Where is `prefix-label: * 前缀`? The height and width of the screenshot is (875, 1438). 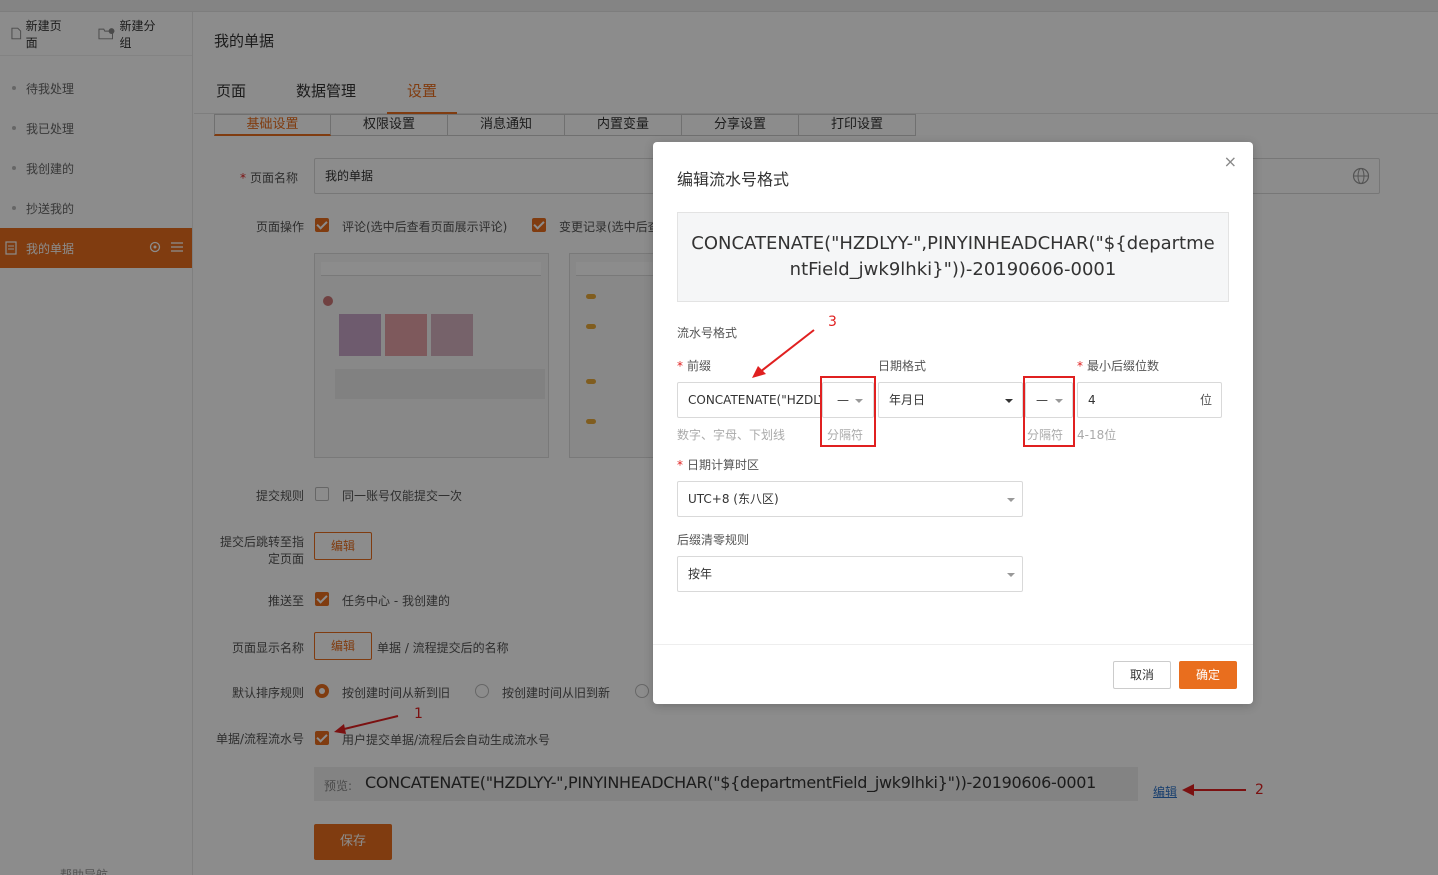
prefix-label: * 前缀 is located at coordinates (694, 366).